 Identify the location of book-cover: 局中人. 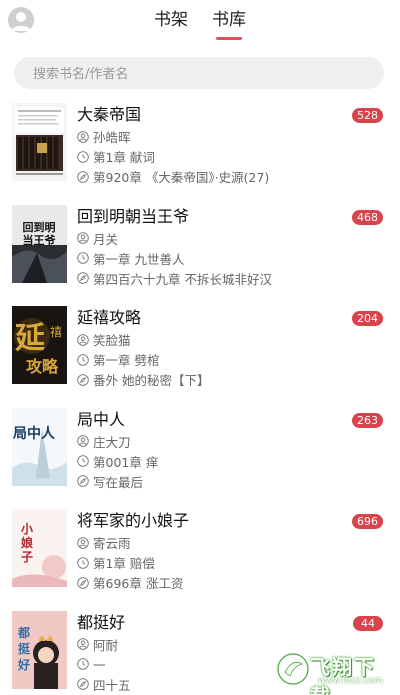
(39, 446).